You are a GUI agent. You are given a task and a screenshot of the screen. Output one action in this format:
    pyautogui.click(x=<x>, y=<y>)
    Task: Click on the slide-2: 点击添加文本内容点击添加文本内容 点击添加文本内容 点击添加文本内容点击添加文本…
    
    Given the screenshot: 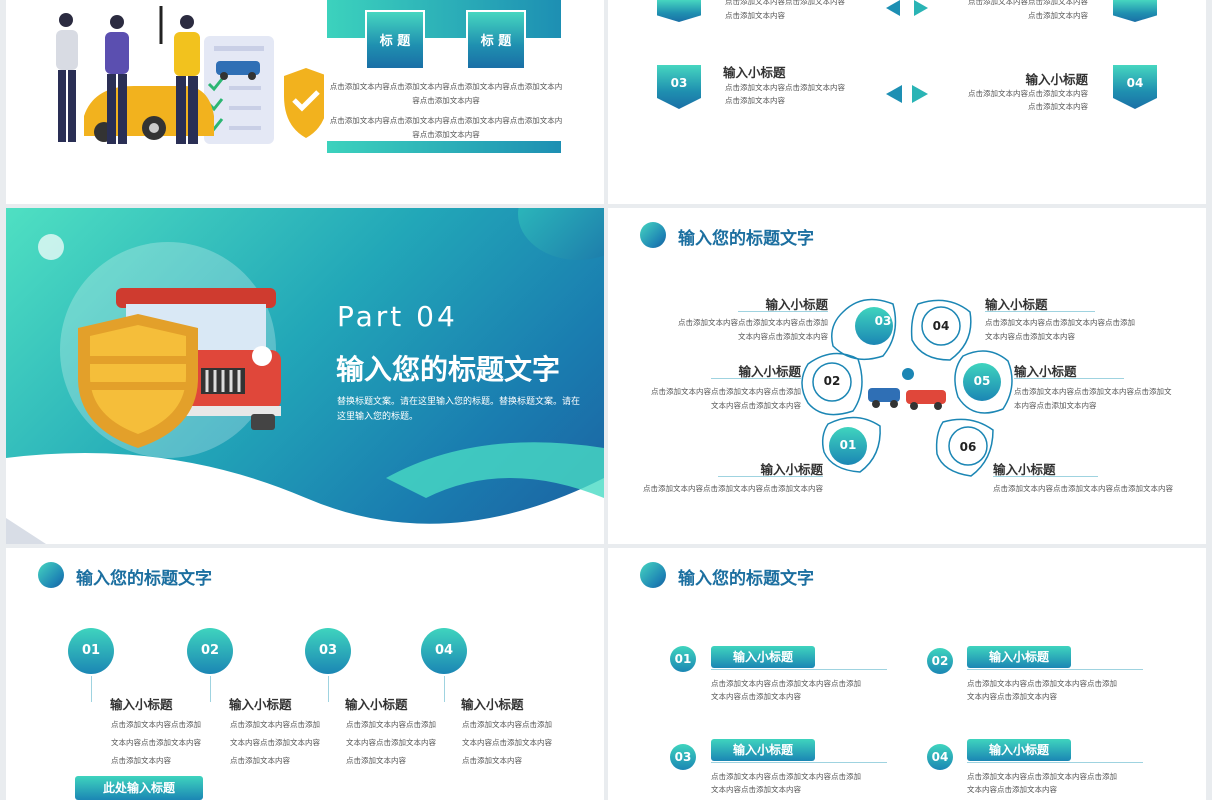 What is the action you would take?
    pyautogui.click(x=907, y=102)
    